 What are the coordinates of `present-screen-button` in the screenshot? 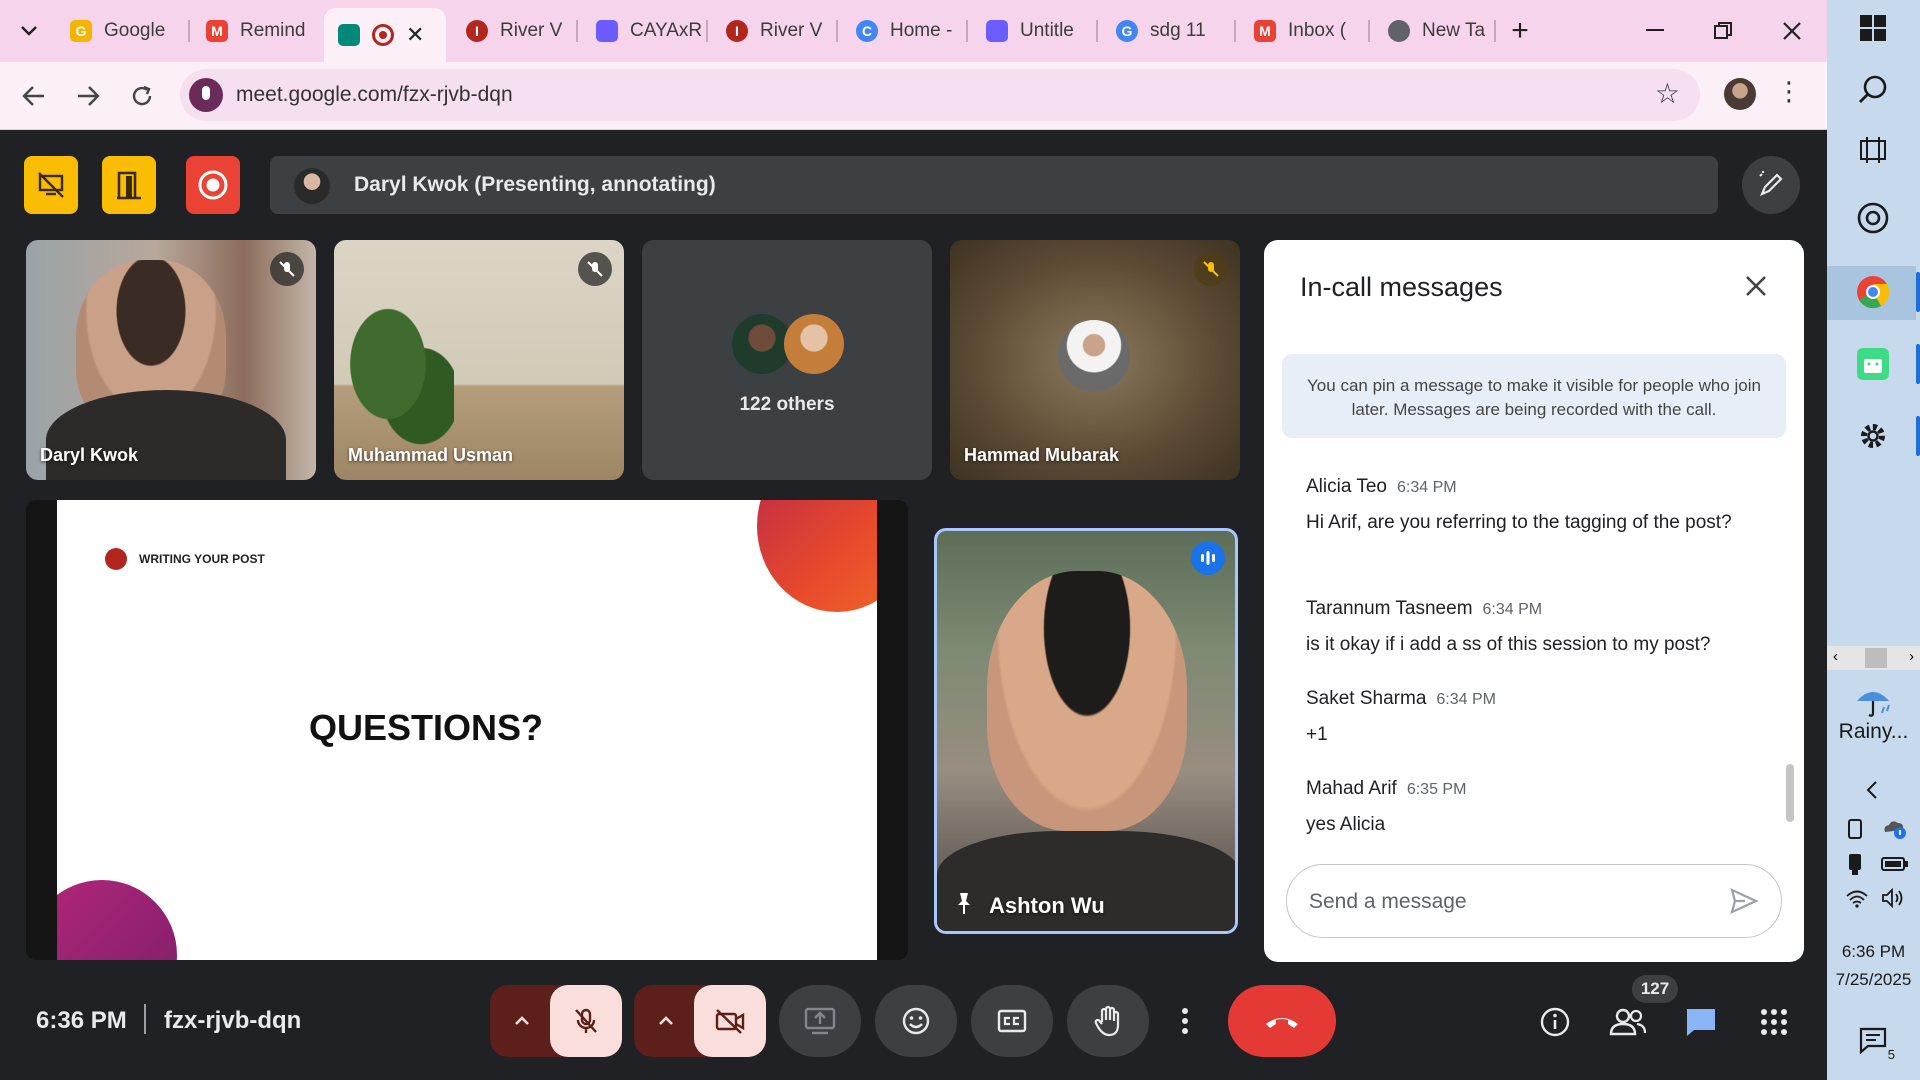 It's located at (820, 1021).